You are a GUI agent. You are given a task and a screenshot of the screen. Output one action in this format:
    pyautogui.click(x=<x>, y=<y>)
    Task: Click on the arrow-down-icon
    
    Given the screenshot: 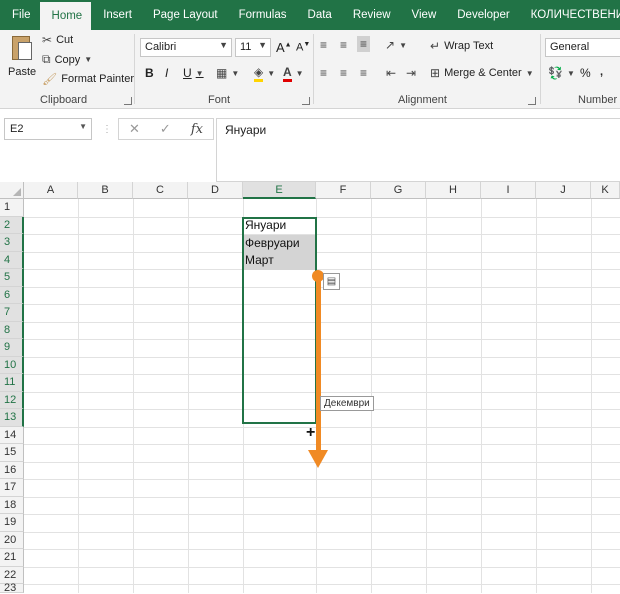 What is the action you would take?
    pyautogui.click(x=318, y=459)
    